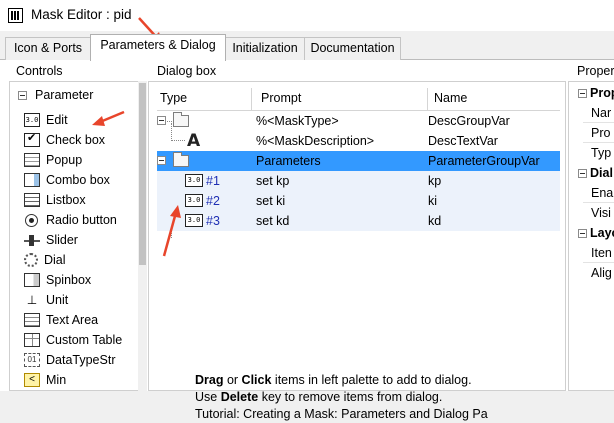 The image size is (614, 423). I want to click on palette-item-min: < Min, so click(45, 380).